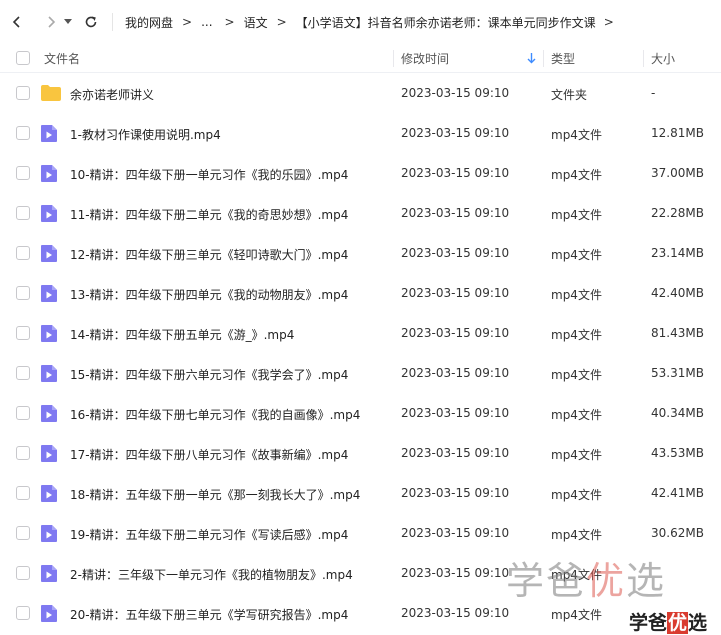 The width and height of the screenshot is (721, 635). I want to click on file-name: 14-精讲：四年级下册五单元《游_》.mp4, so click(182, 334).